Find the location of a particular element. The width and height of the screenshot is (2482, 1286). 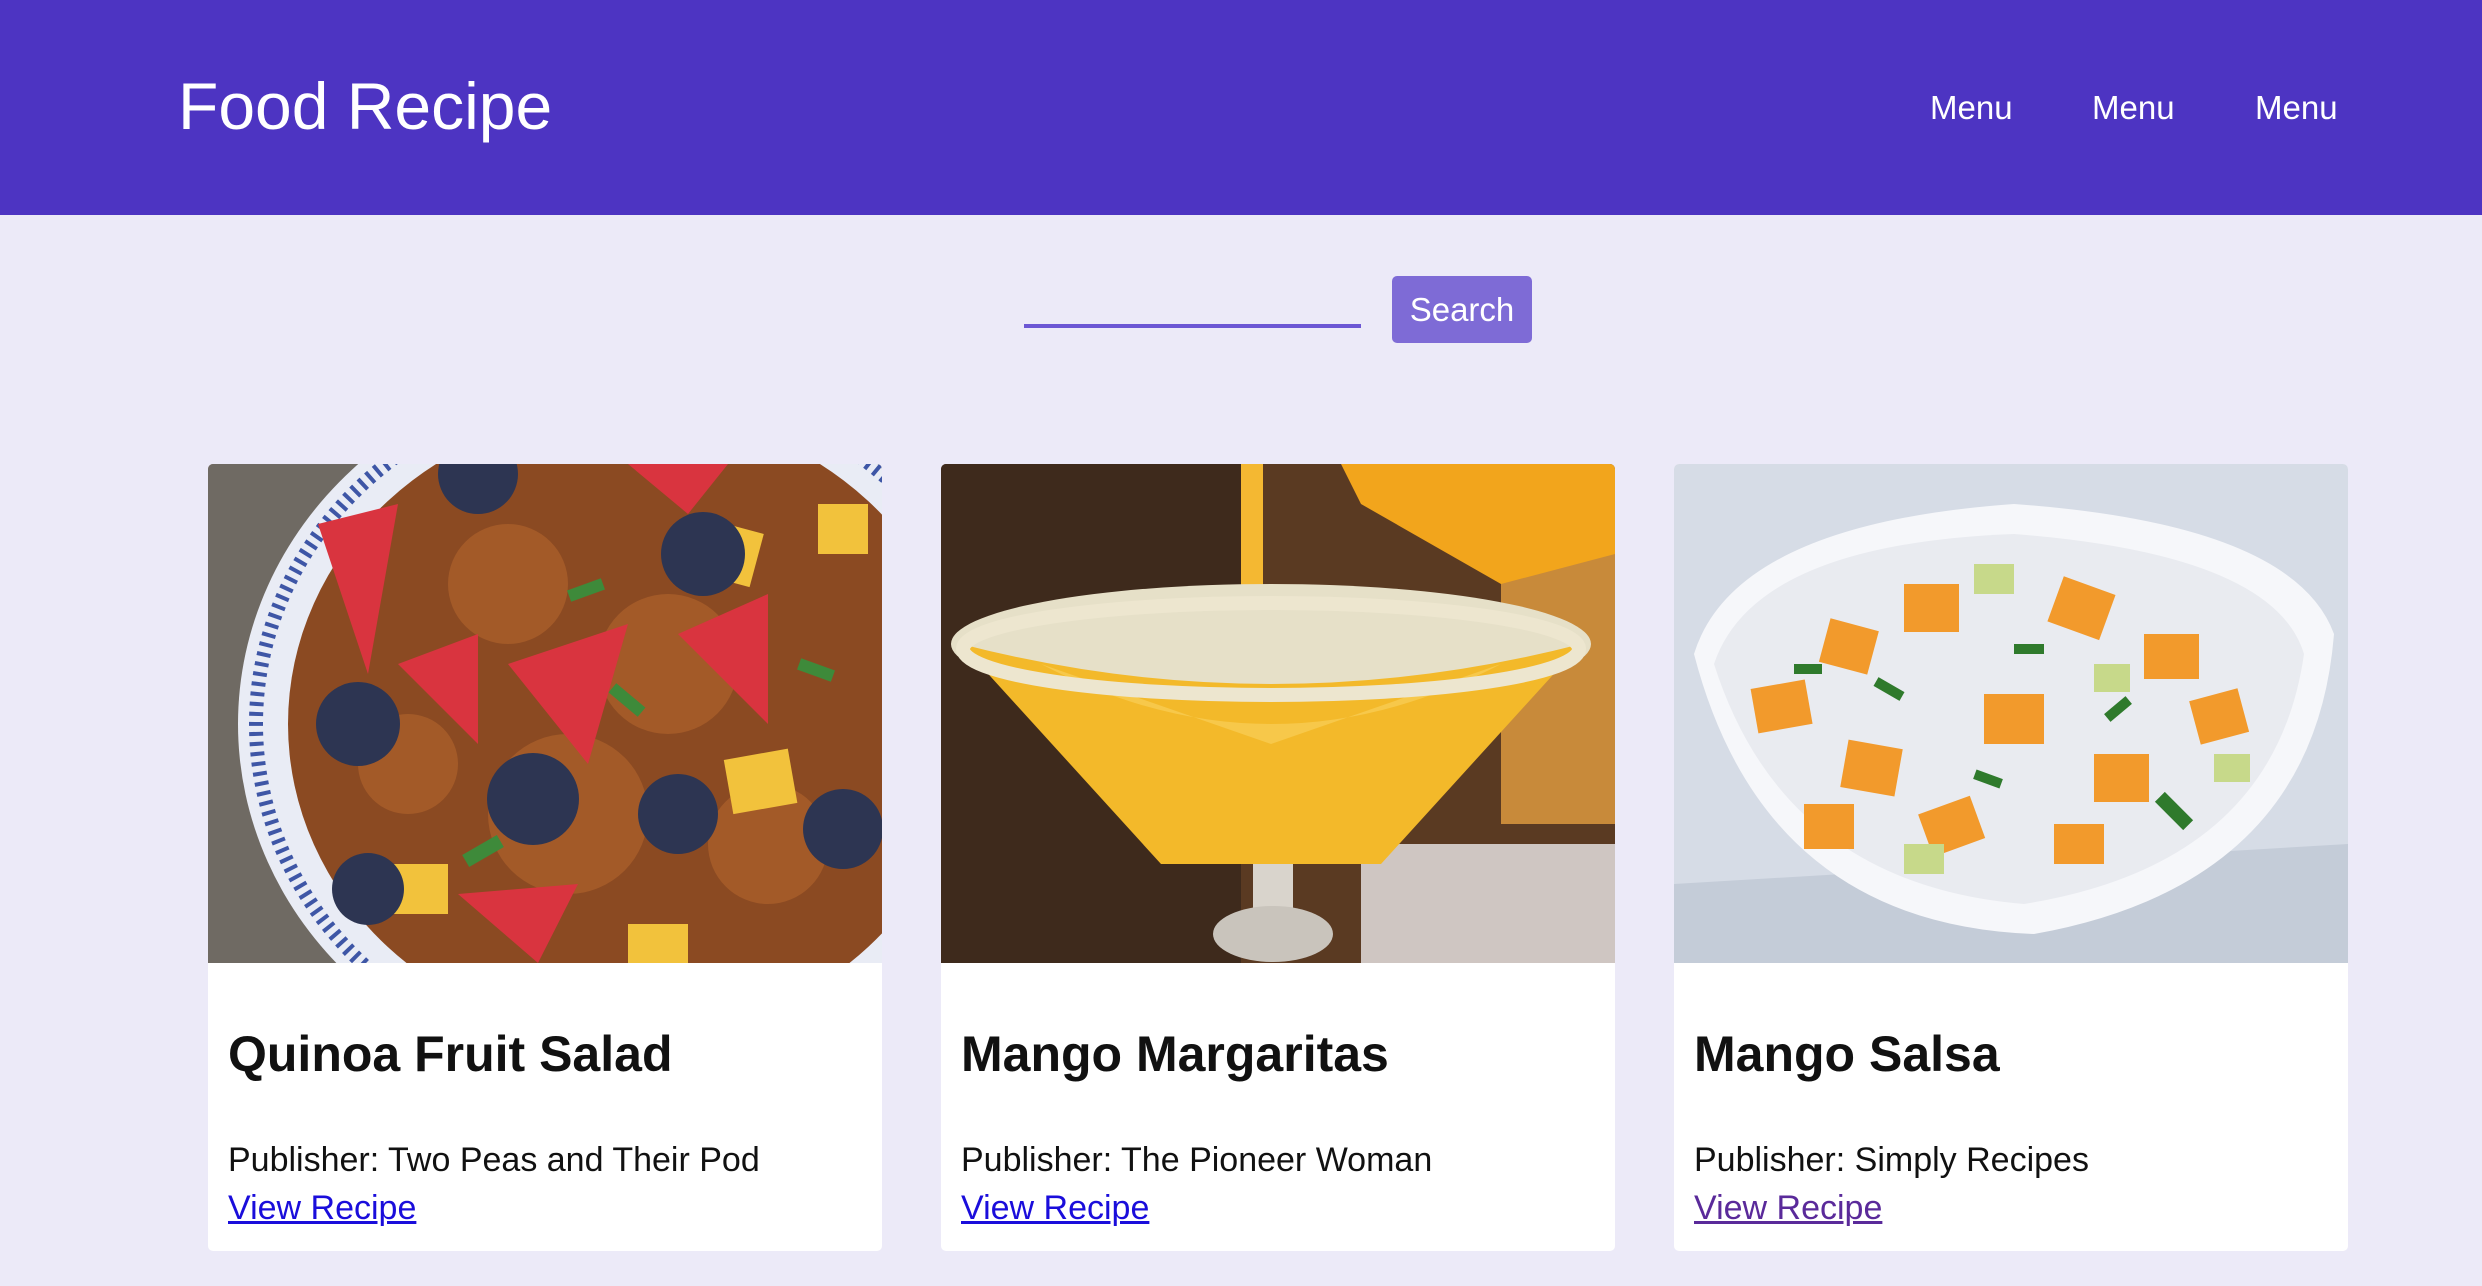

nav-menu-3: Menu is located at coordinates (2296, 108).